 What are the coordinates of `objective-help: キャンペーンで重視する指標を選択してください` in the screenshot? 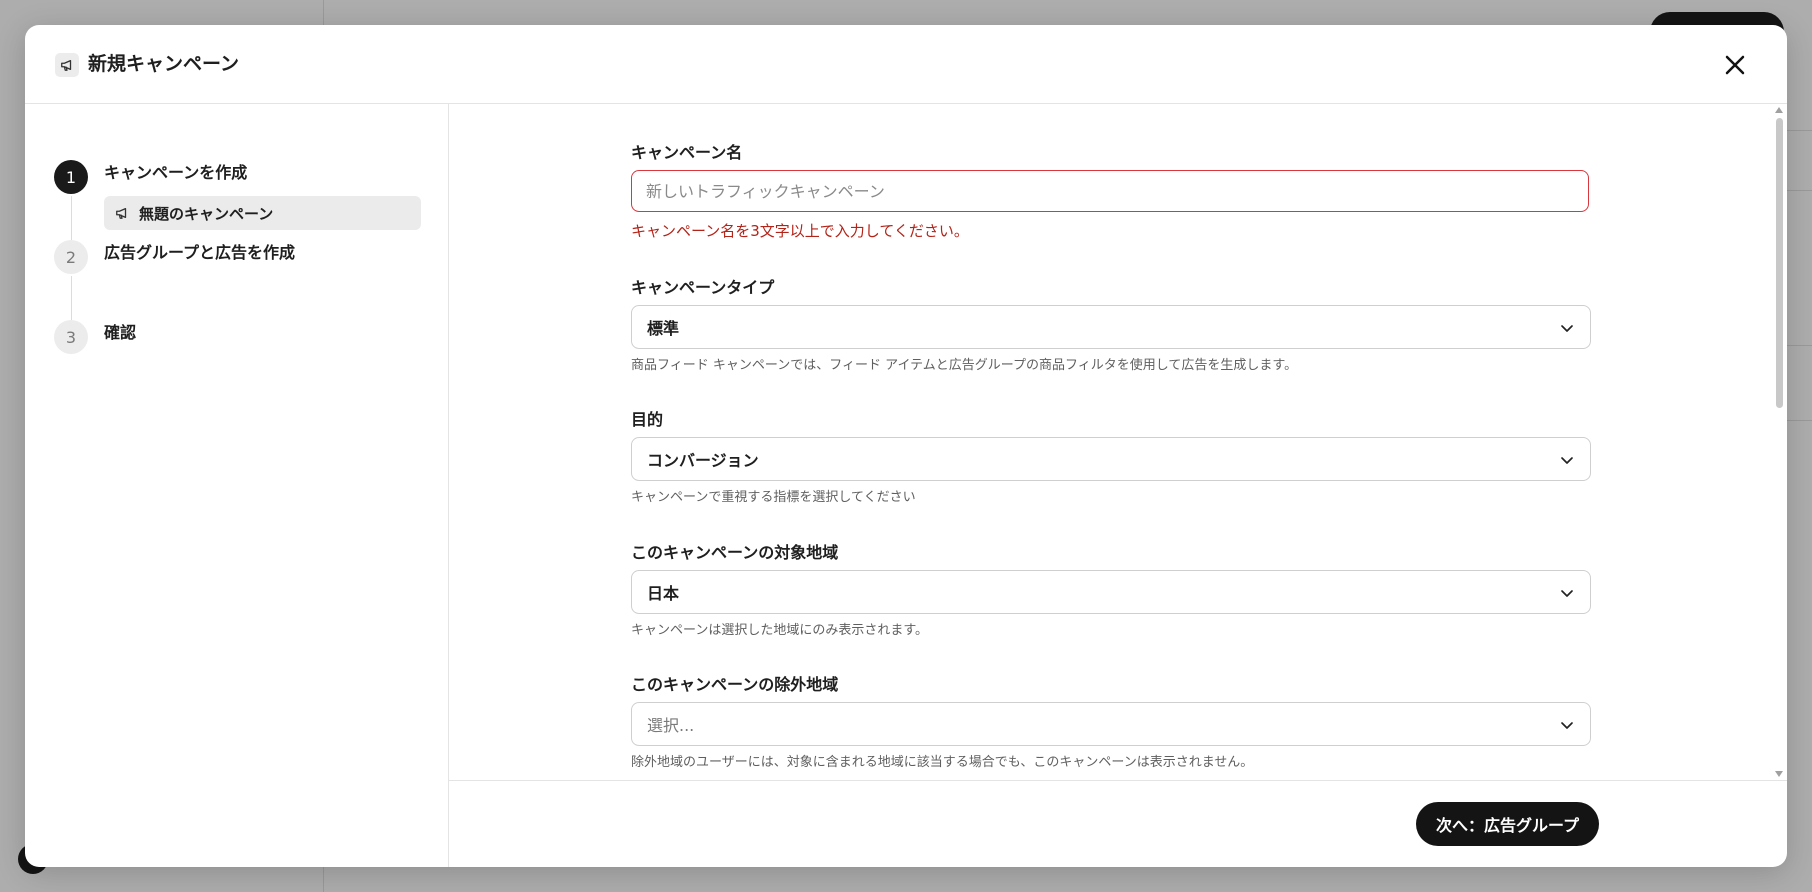 It's located at (773, 497).